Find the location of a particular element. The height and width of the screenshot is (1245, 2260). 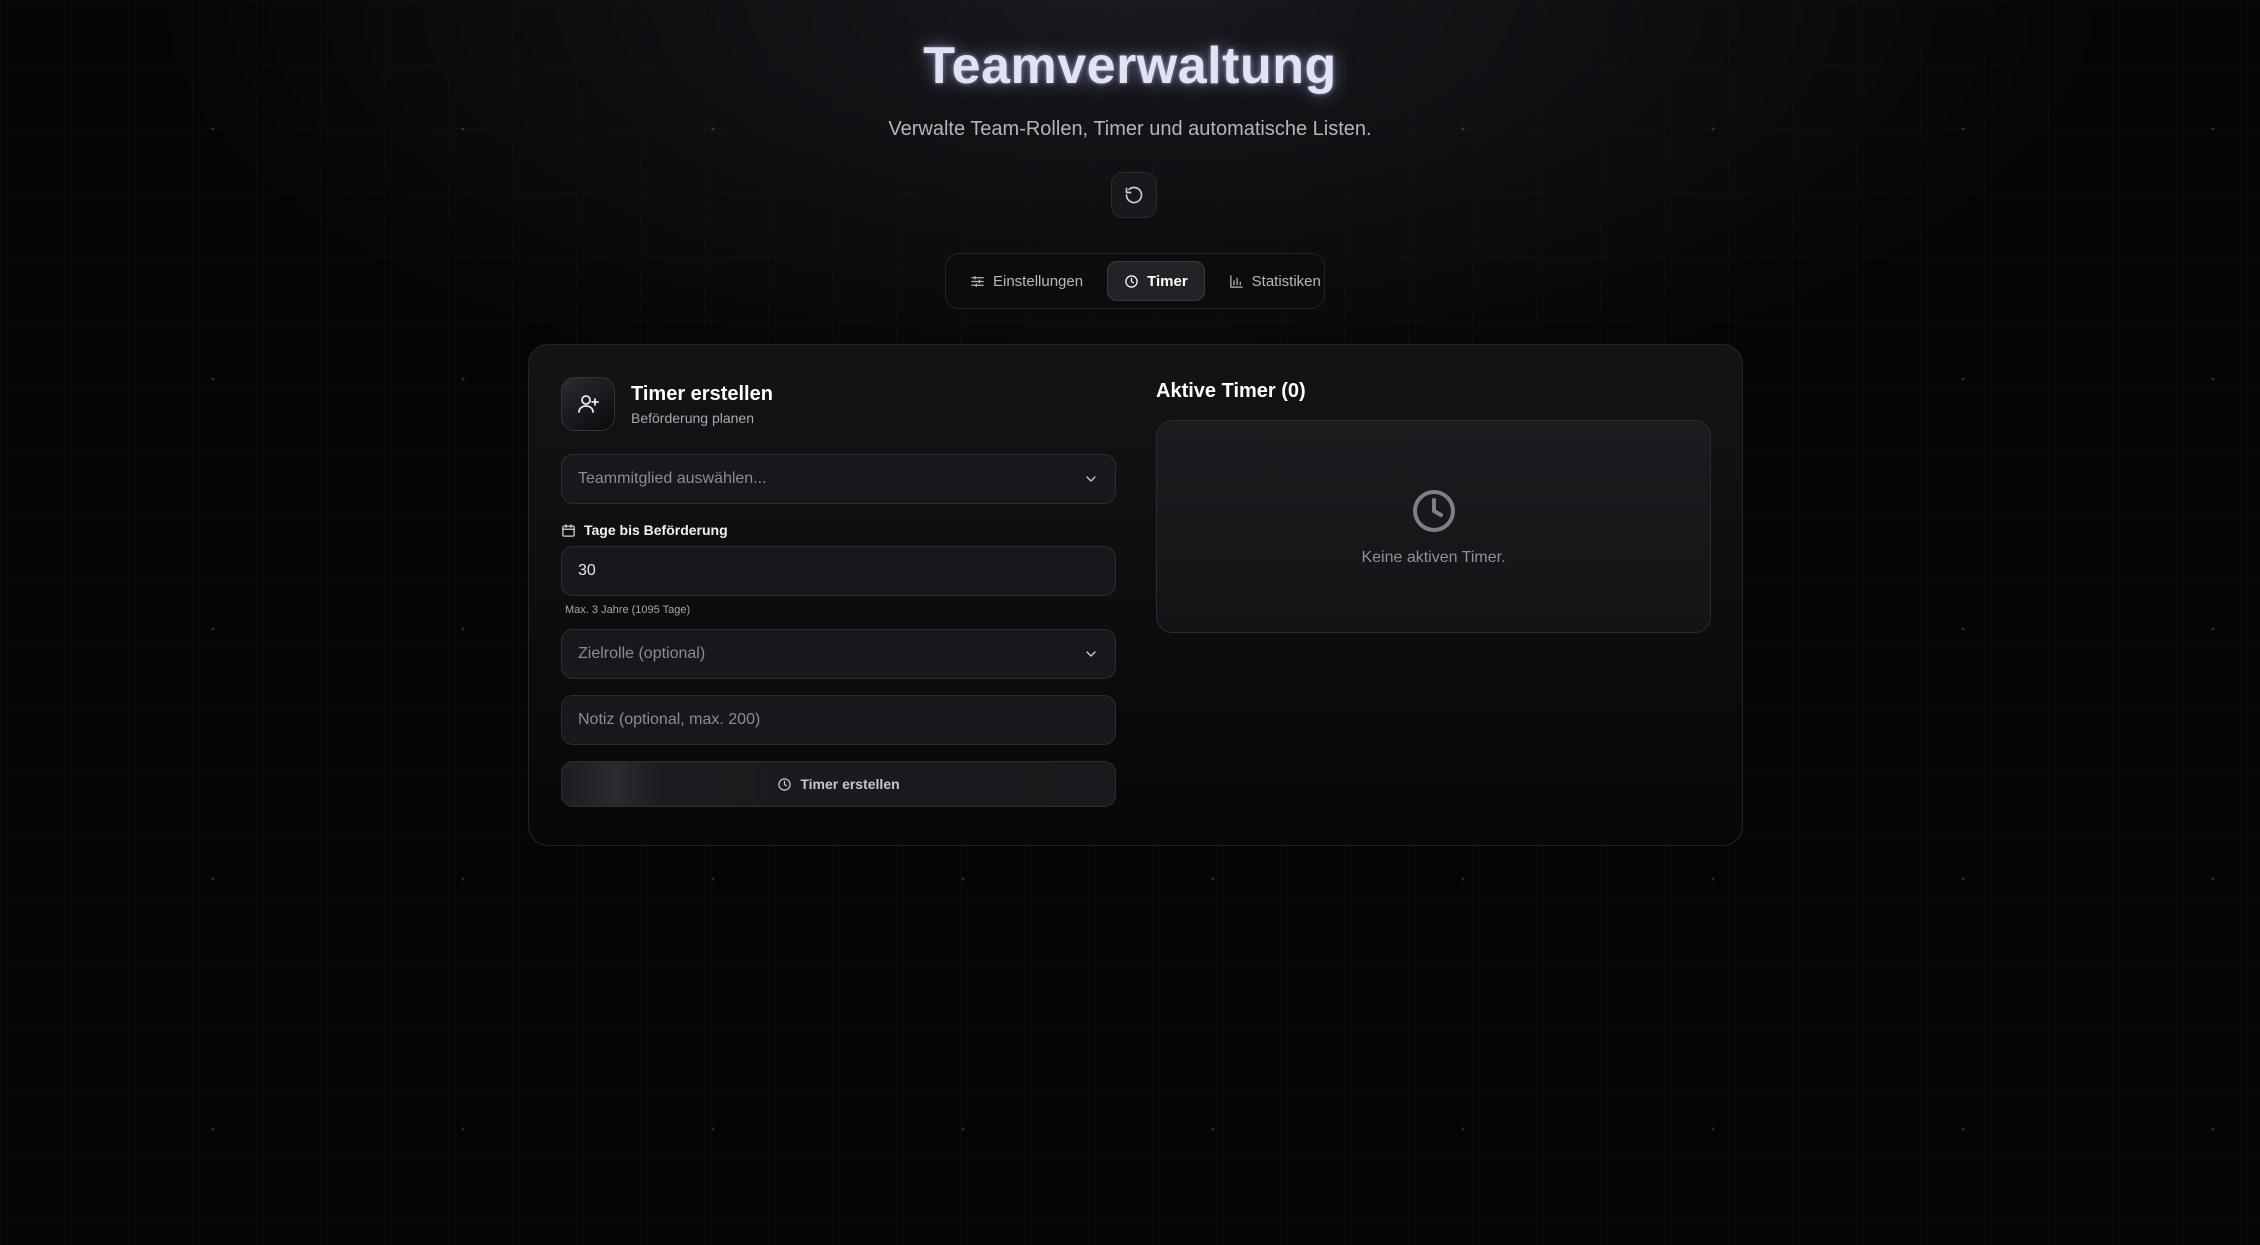

refresh-icon is located at coordinates (1134, 195).